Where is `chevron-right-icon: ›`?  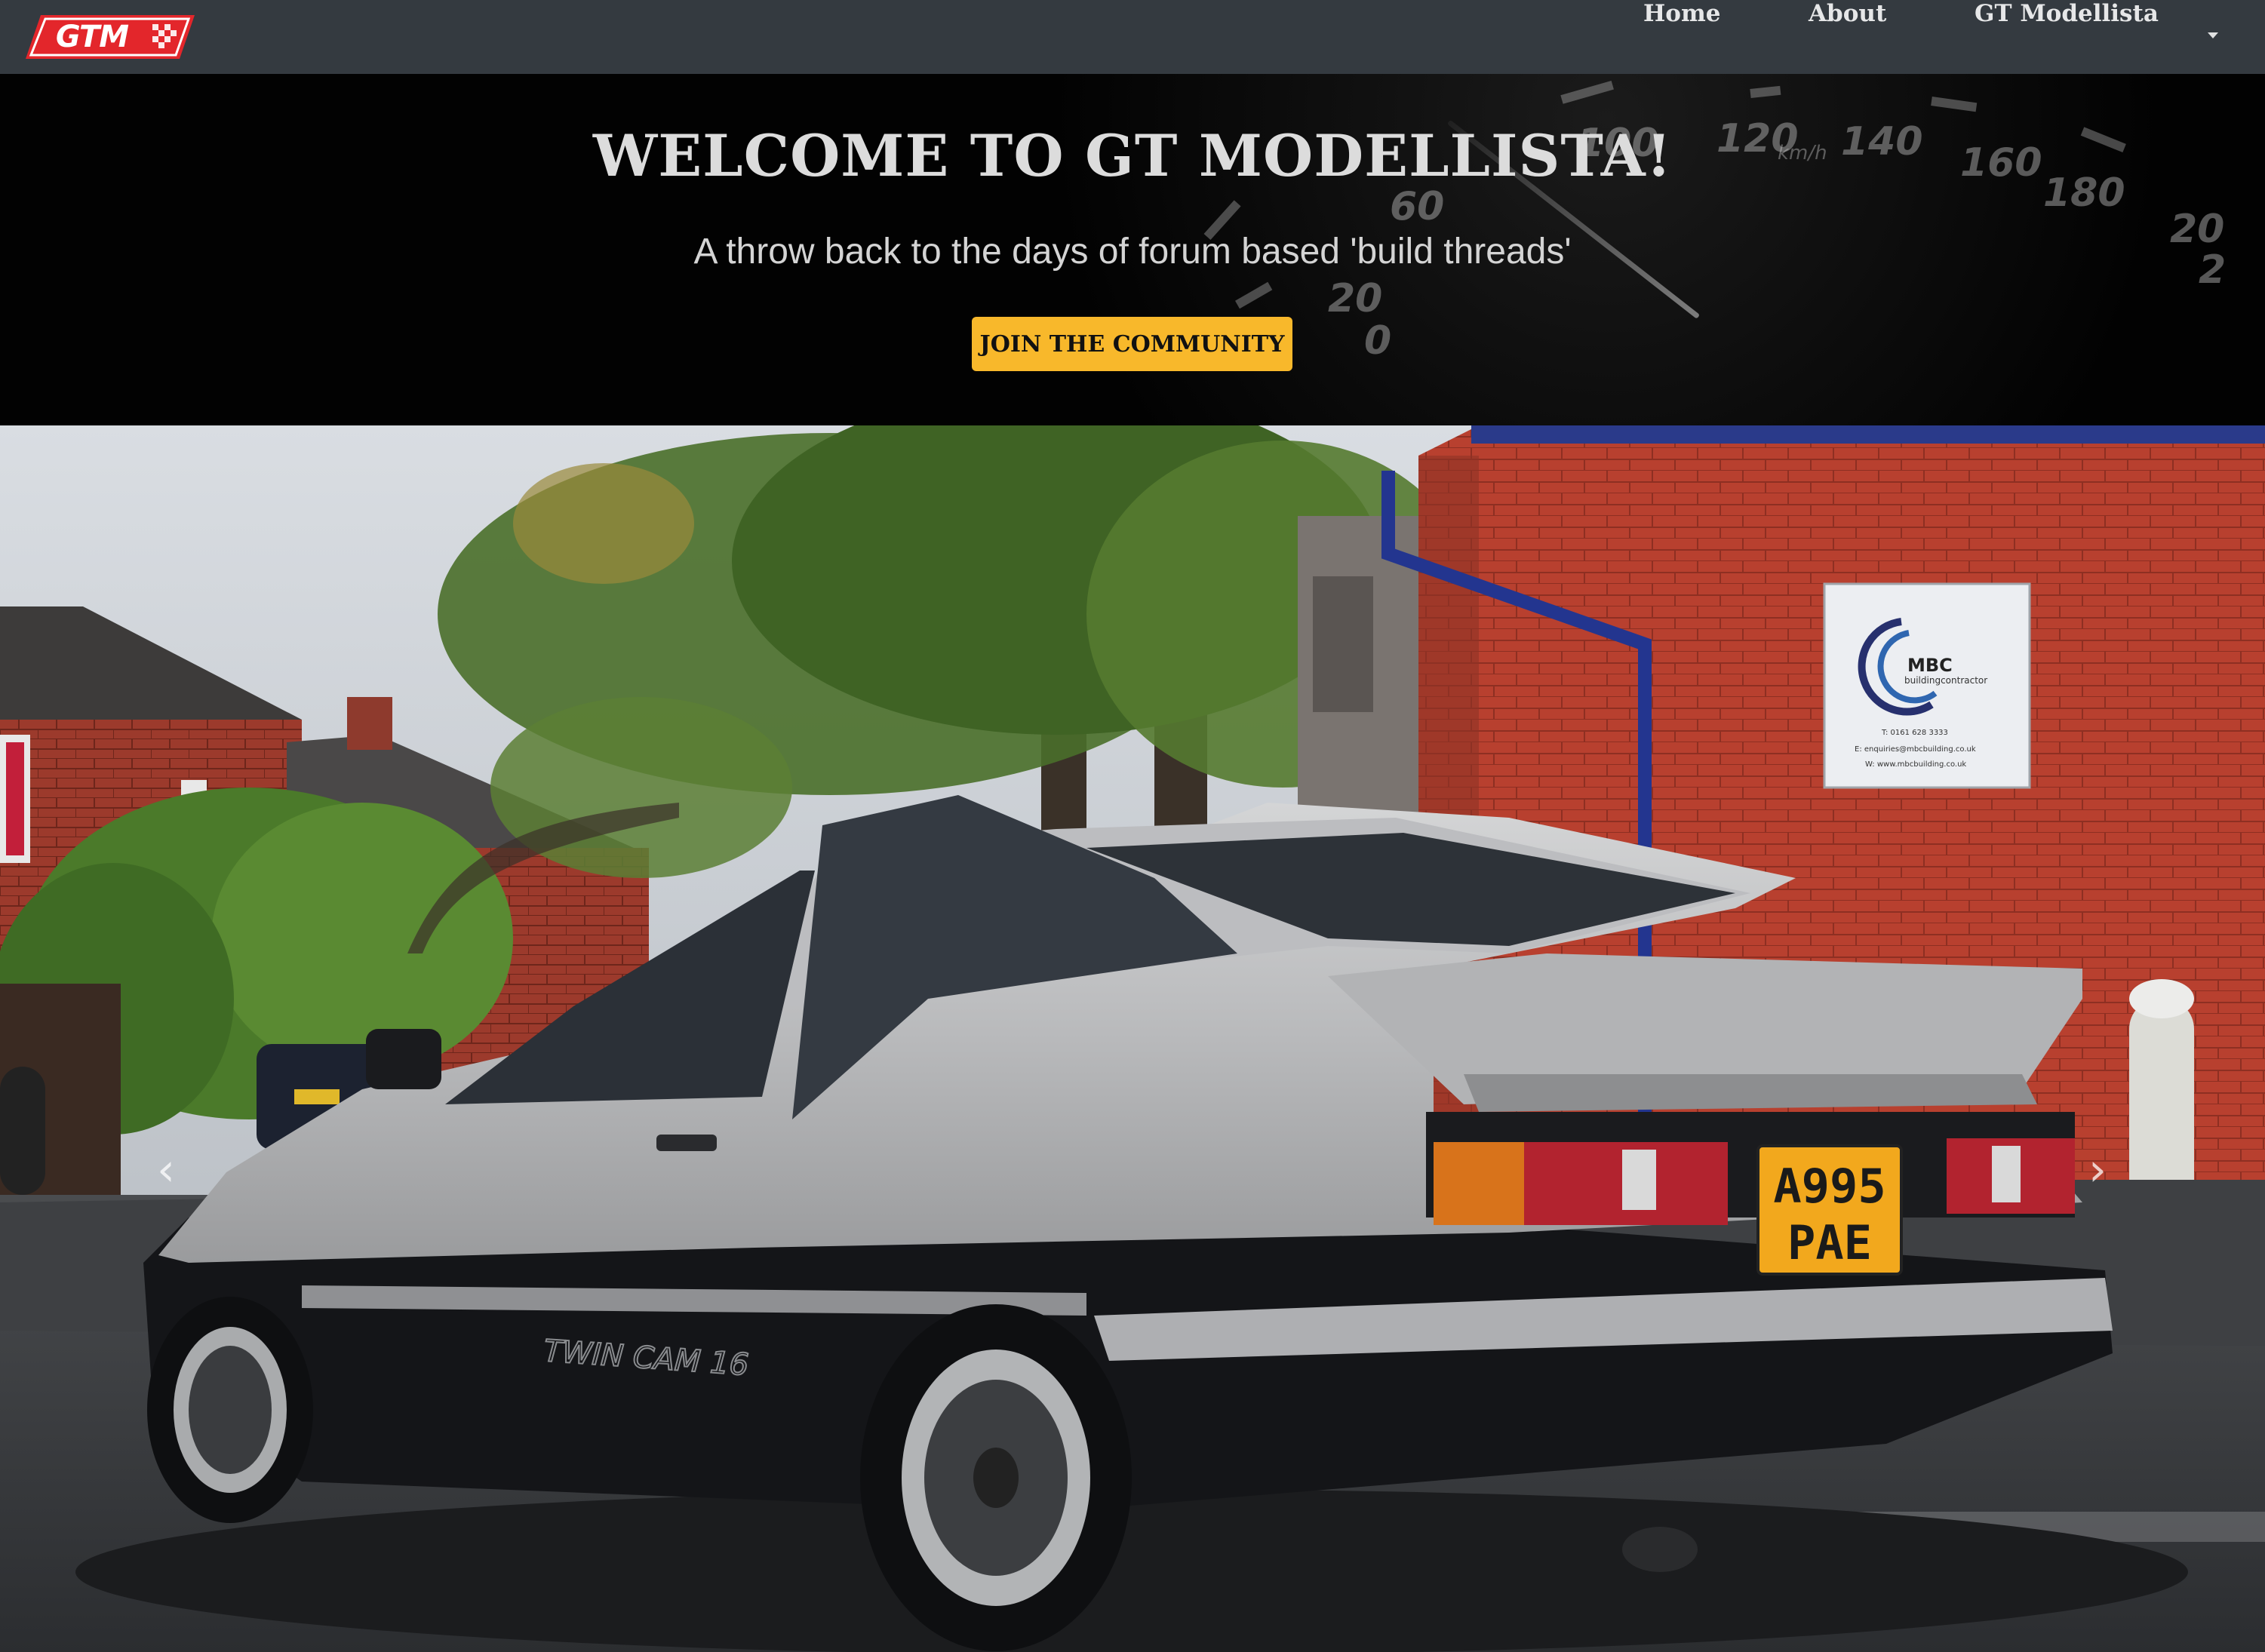
chevron-right-icon: › is located at coordinates (2097, 1170).